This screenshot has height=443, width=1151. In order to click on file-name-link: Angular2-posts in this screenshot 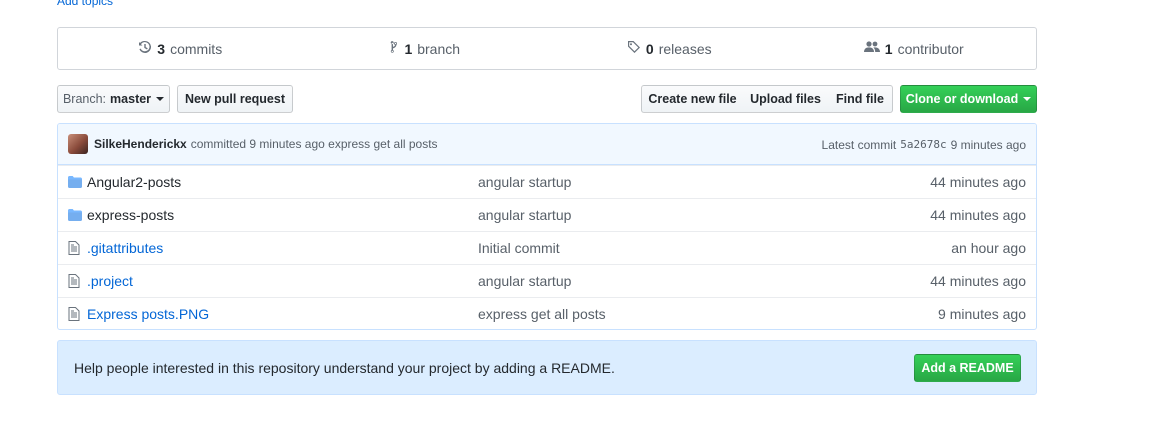, I will do `click(134, 182)`.